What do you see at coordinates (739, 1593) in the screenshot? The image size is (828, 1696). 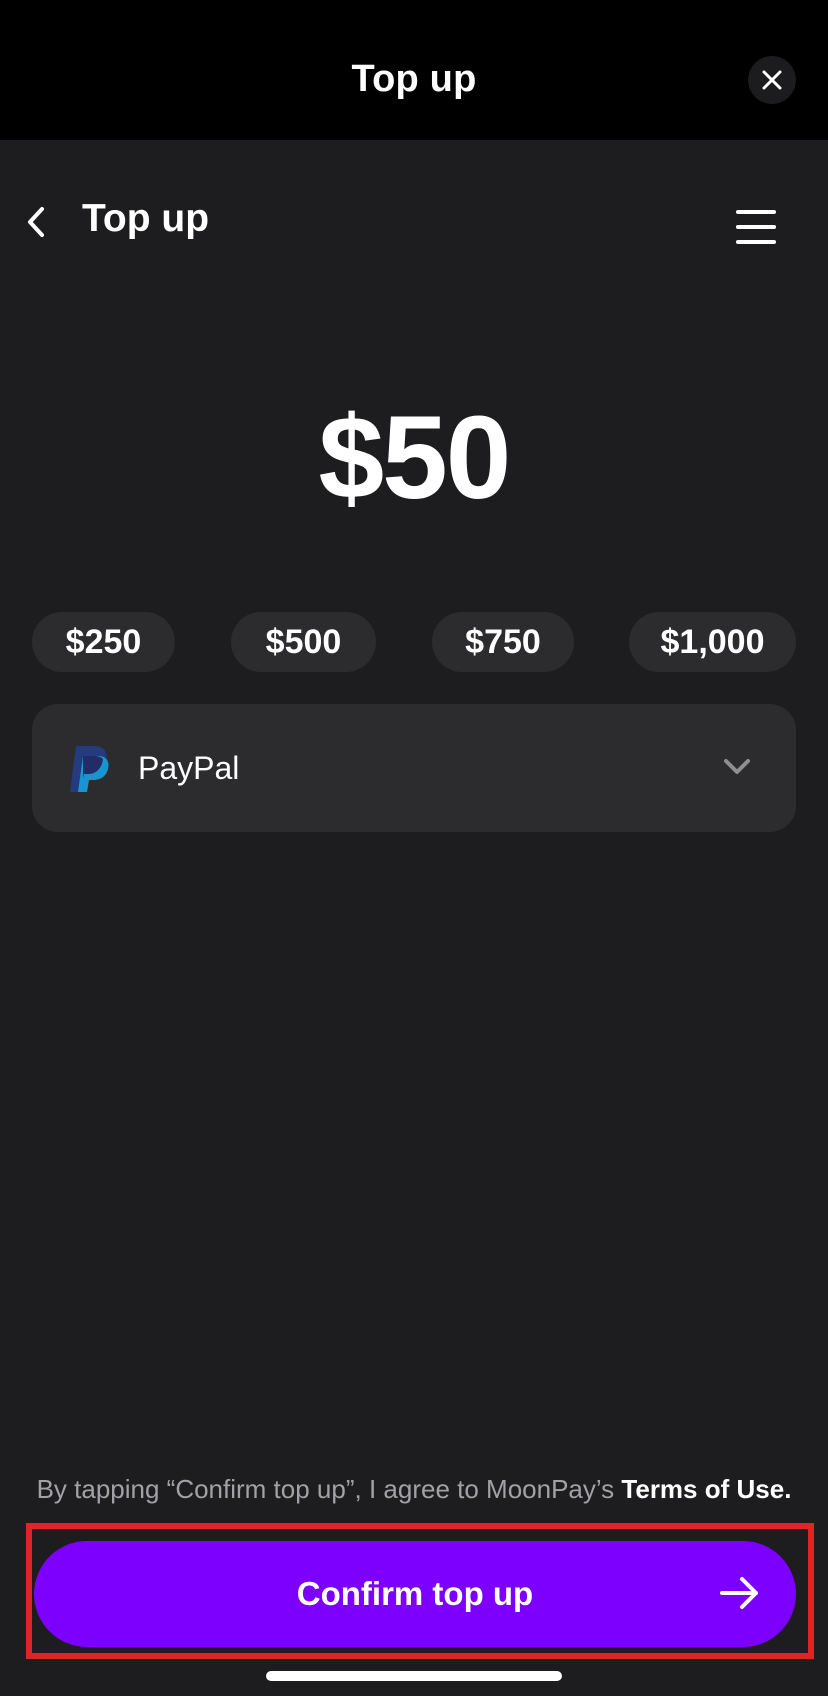 I see `arrow-right-icon` at bounding box center [739, 1593].